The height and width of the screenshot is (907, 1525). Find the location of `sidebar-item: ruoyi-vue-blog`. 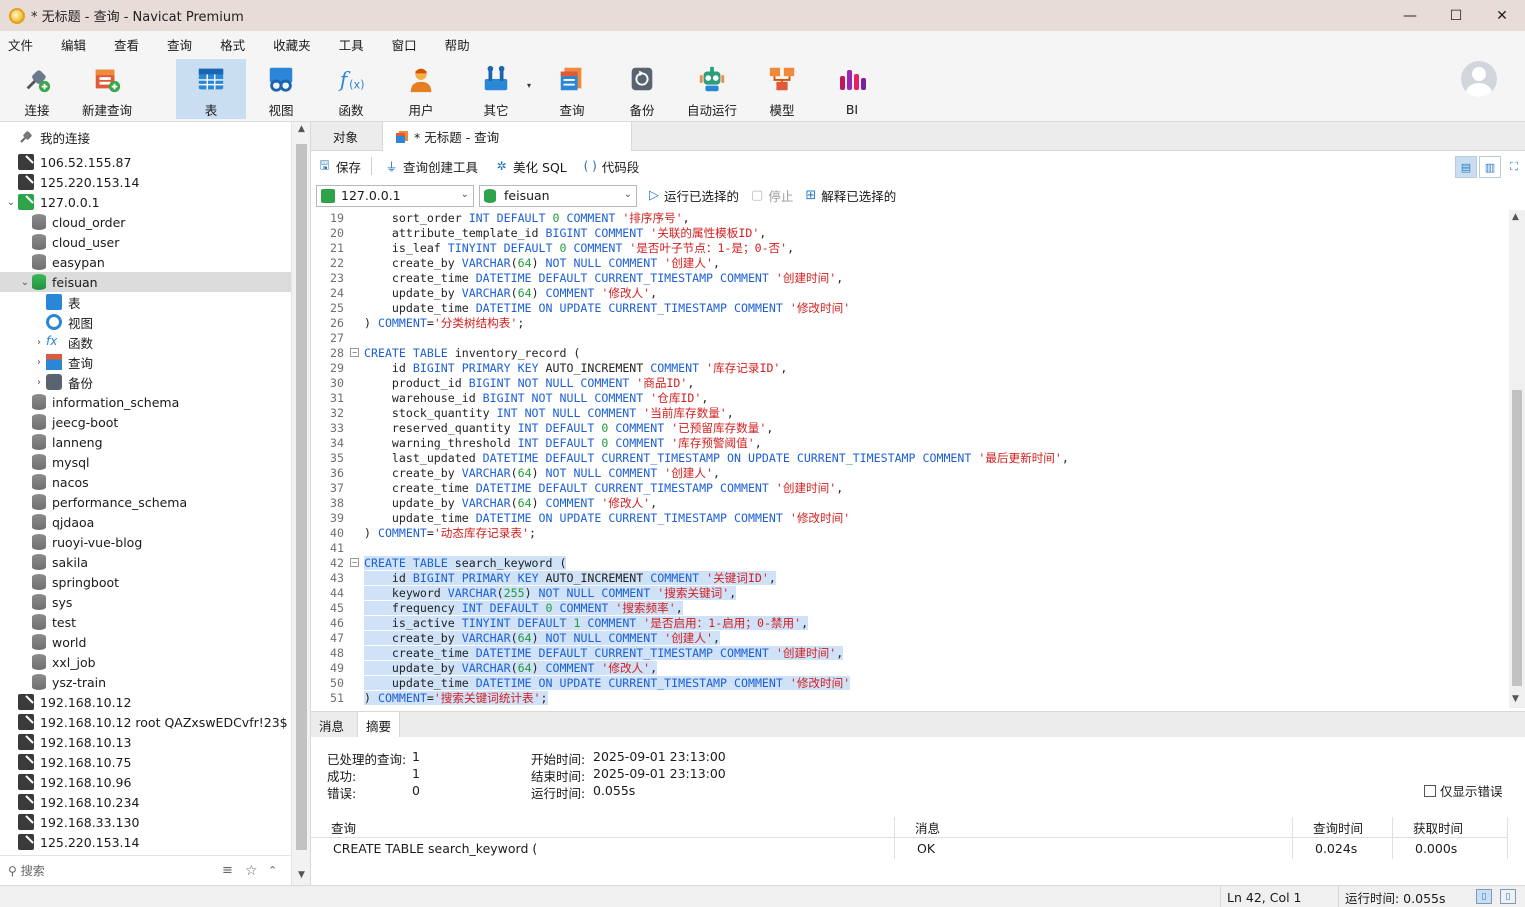

sidebar-item: ruoyi-vue-blog is located at coordinates (145, 542).